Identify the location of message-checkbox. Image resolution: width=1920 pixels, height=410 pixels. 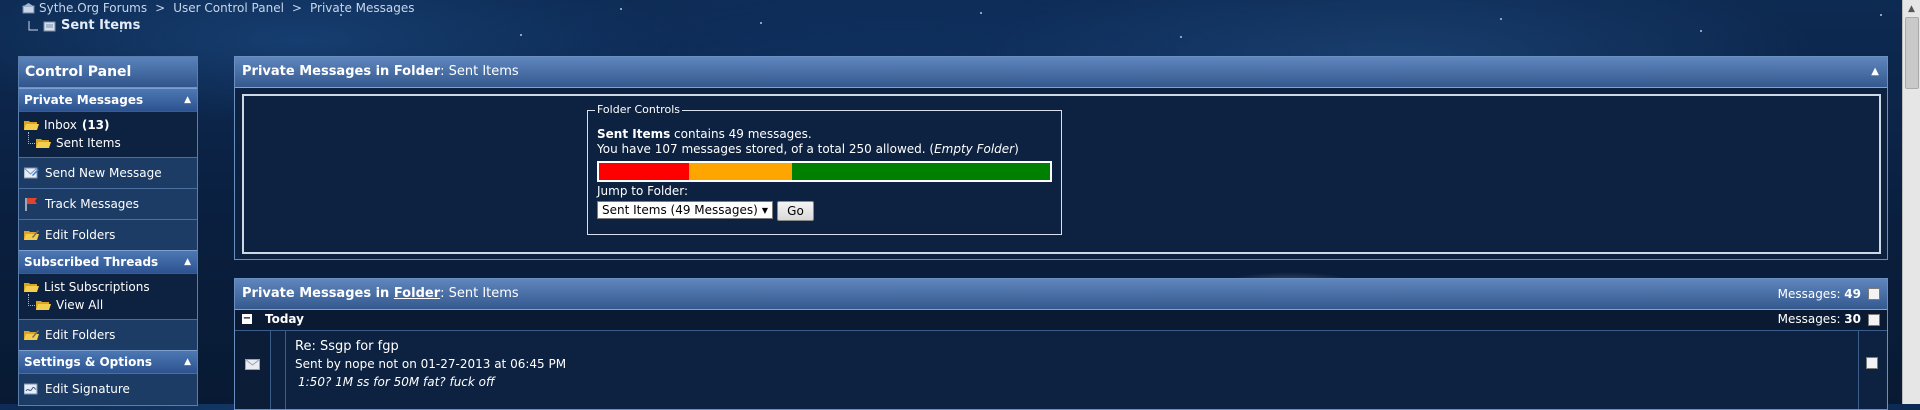
(1872, 363).